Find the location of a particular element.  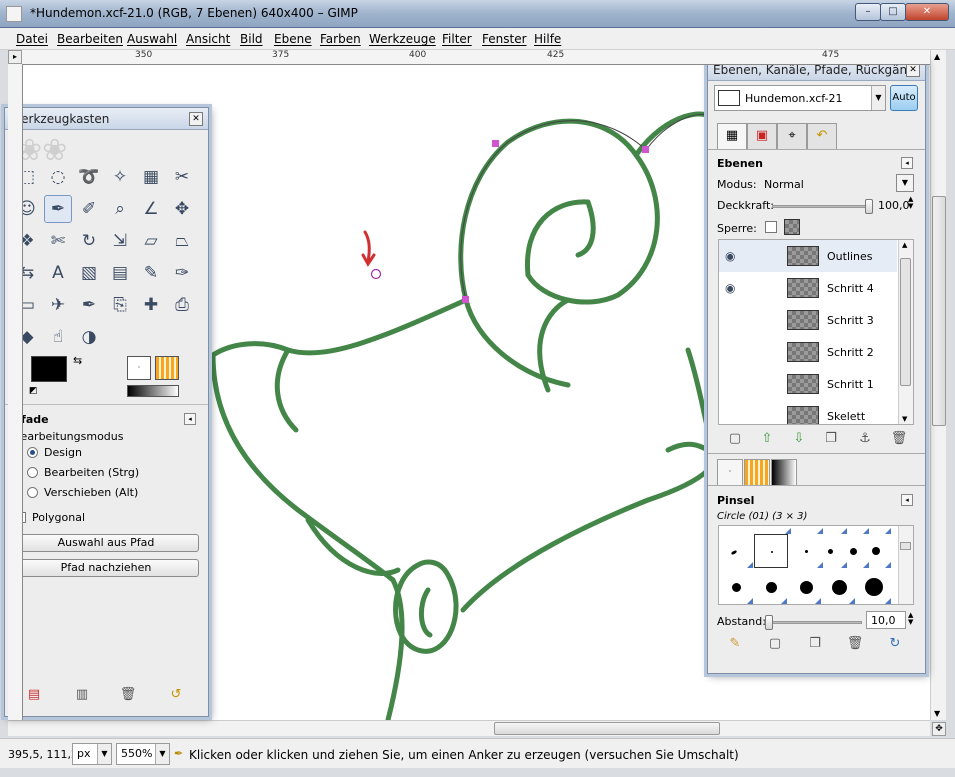

text-icon: A is located at coordinates (58, 273).